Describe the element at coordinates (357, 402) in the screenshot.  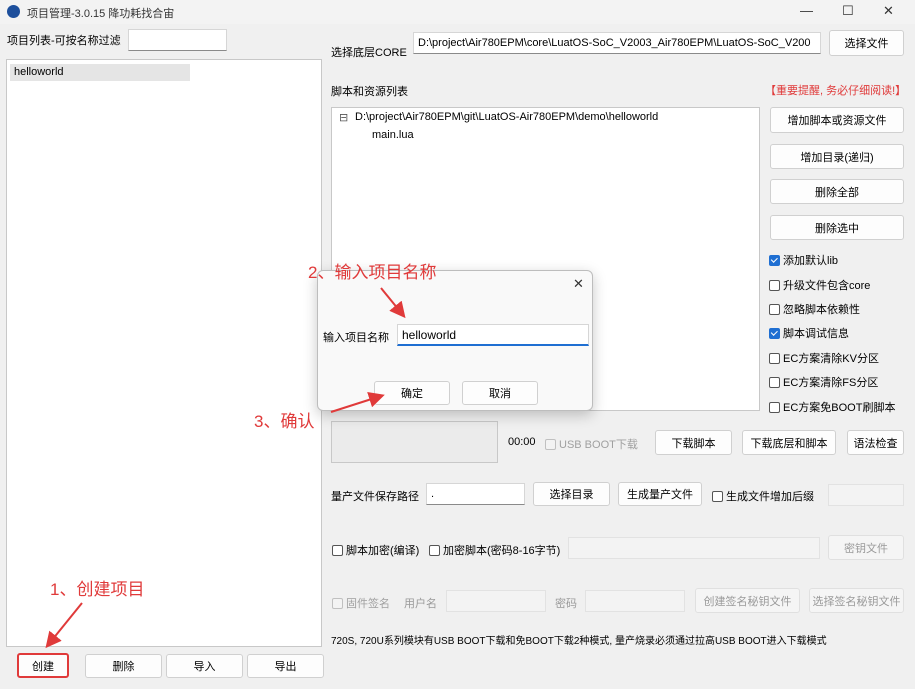
I see `arrow-step3` at that location.